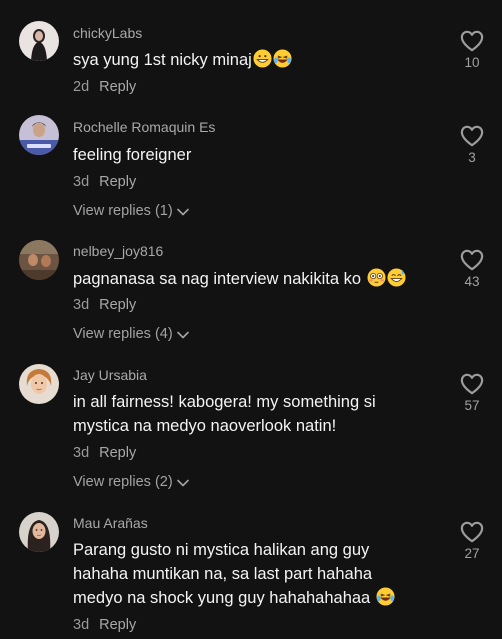 This screenshot has height=639, width=502. I want to click on comment-text-content: sya yung 1st nicky minaj, so click(162, 60).